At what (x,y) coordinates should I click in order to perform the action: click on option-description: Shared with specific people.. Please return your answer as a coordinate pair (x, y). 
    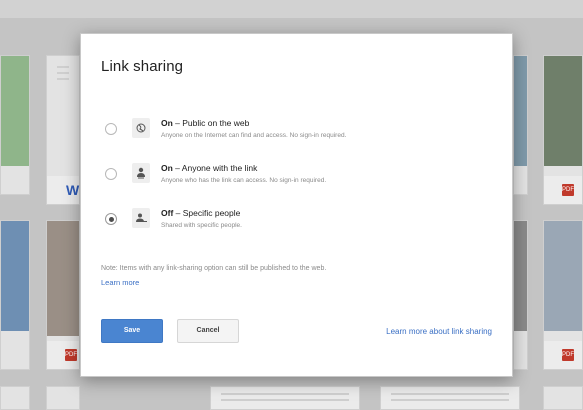
    Looking at the image, I should click on (201, 225).